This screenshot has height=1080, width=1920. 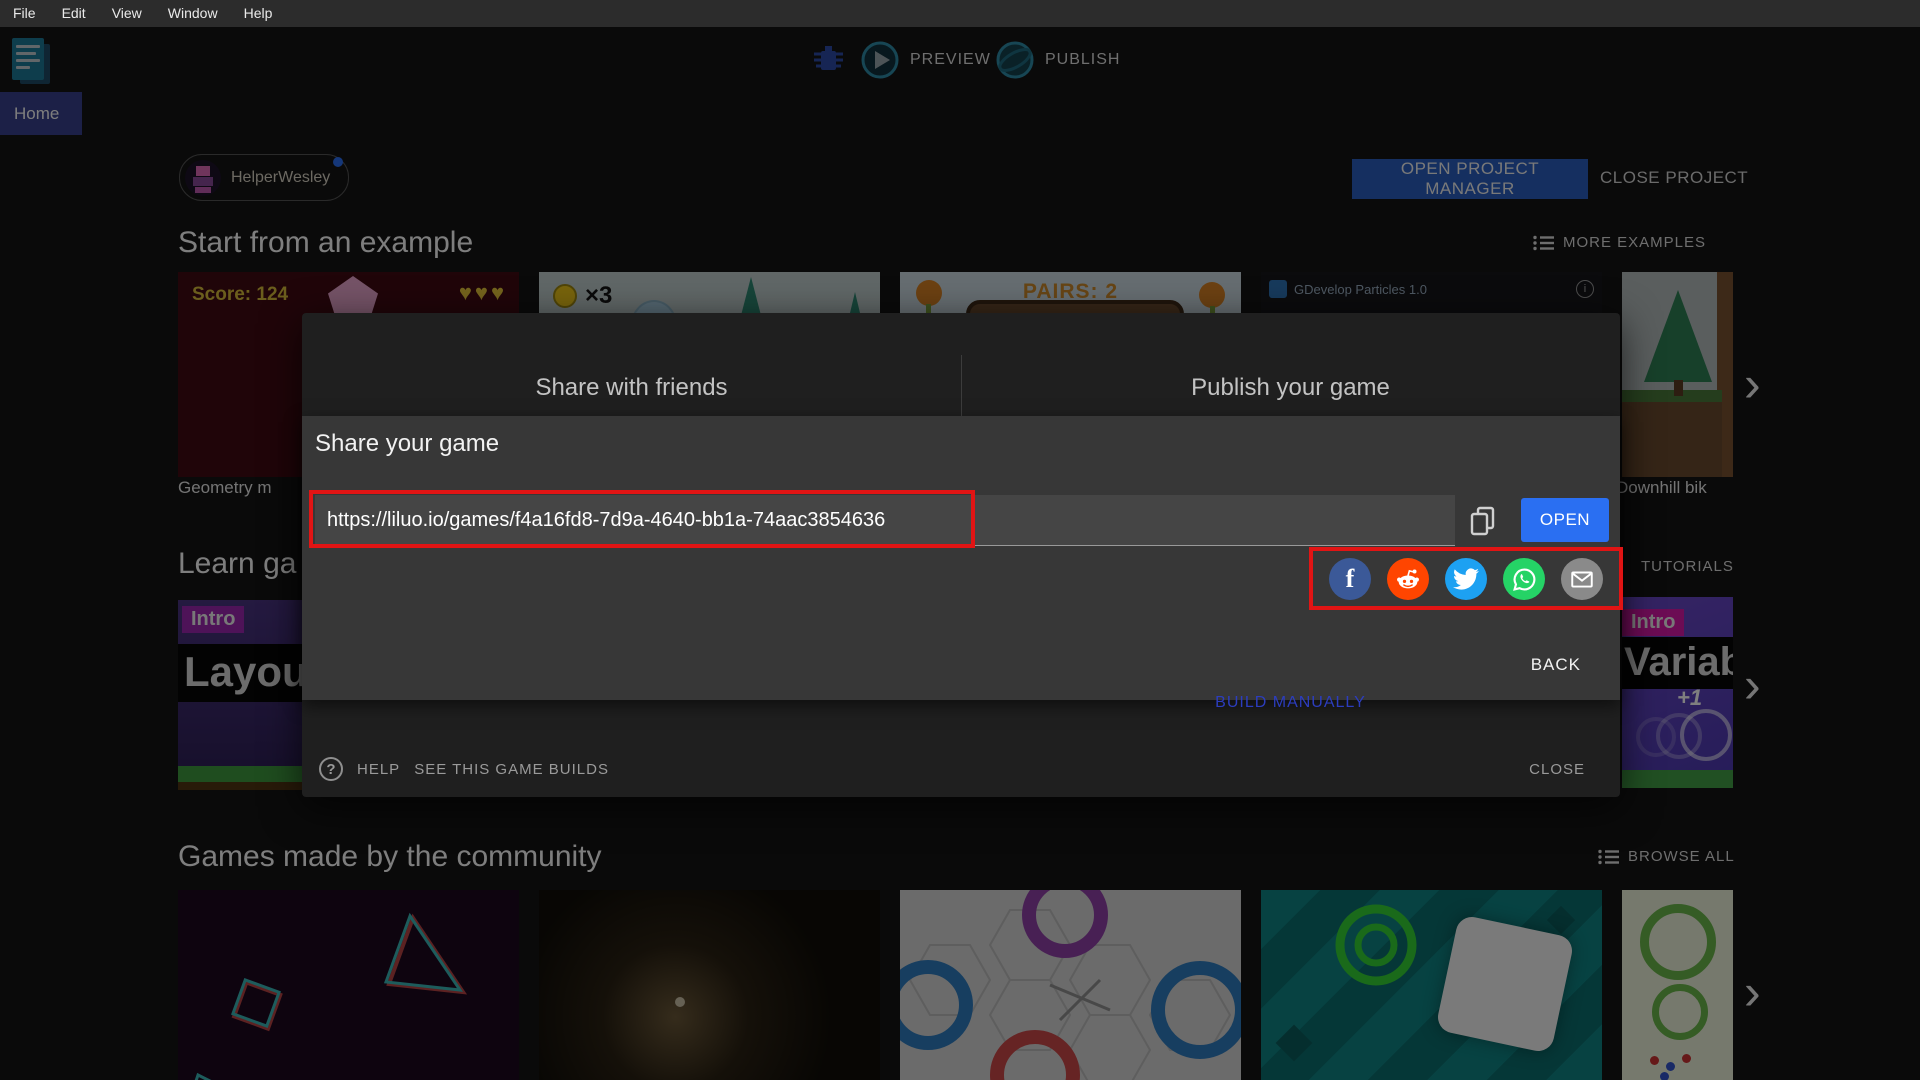 I want to click on back-button: BACK, so click(x=1556, y=665).